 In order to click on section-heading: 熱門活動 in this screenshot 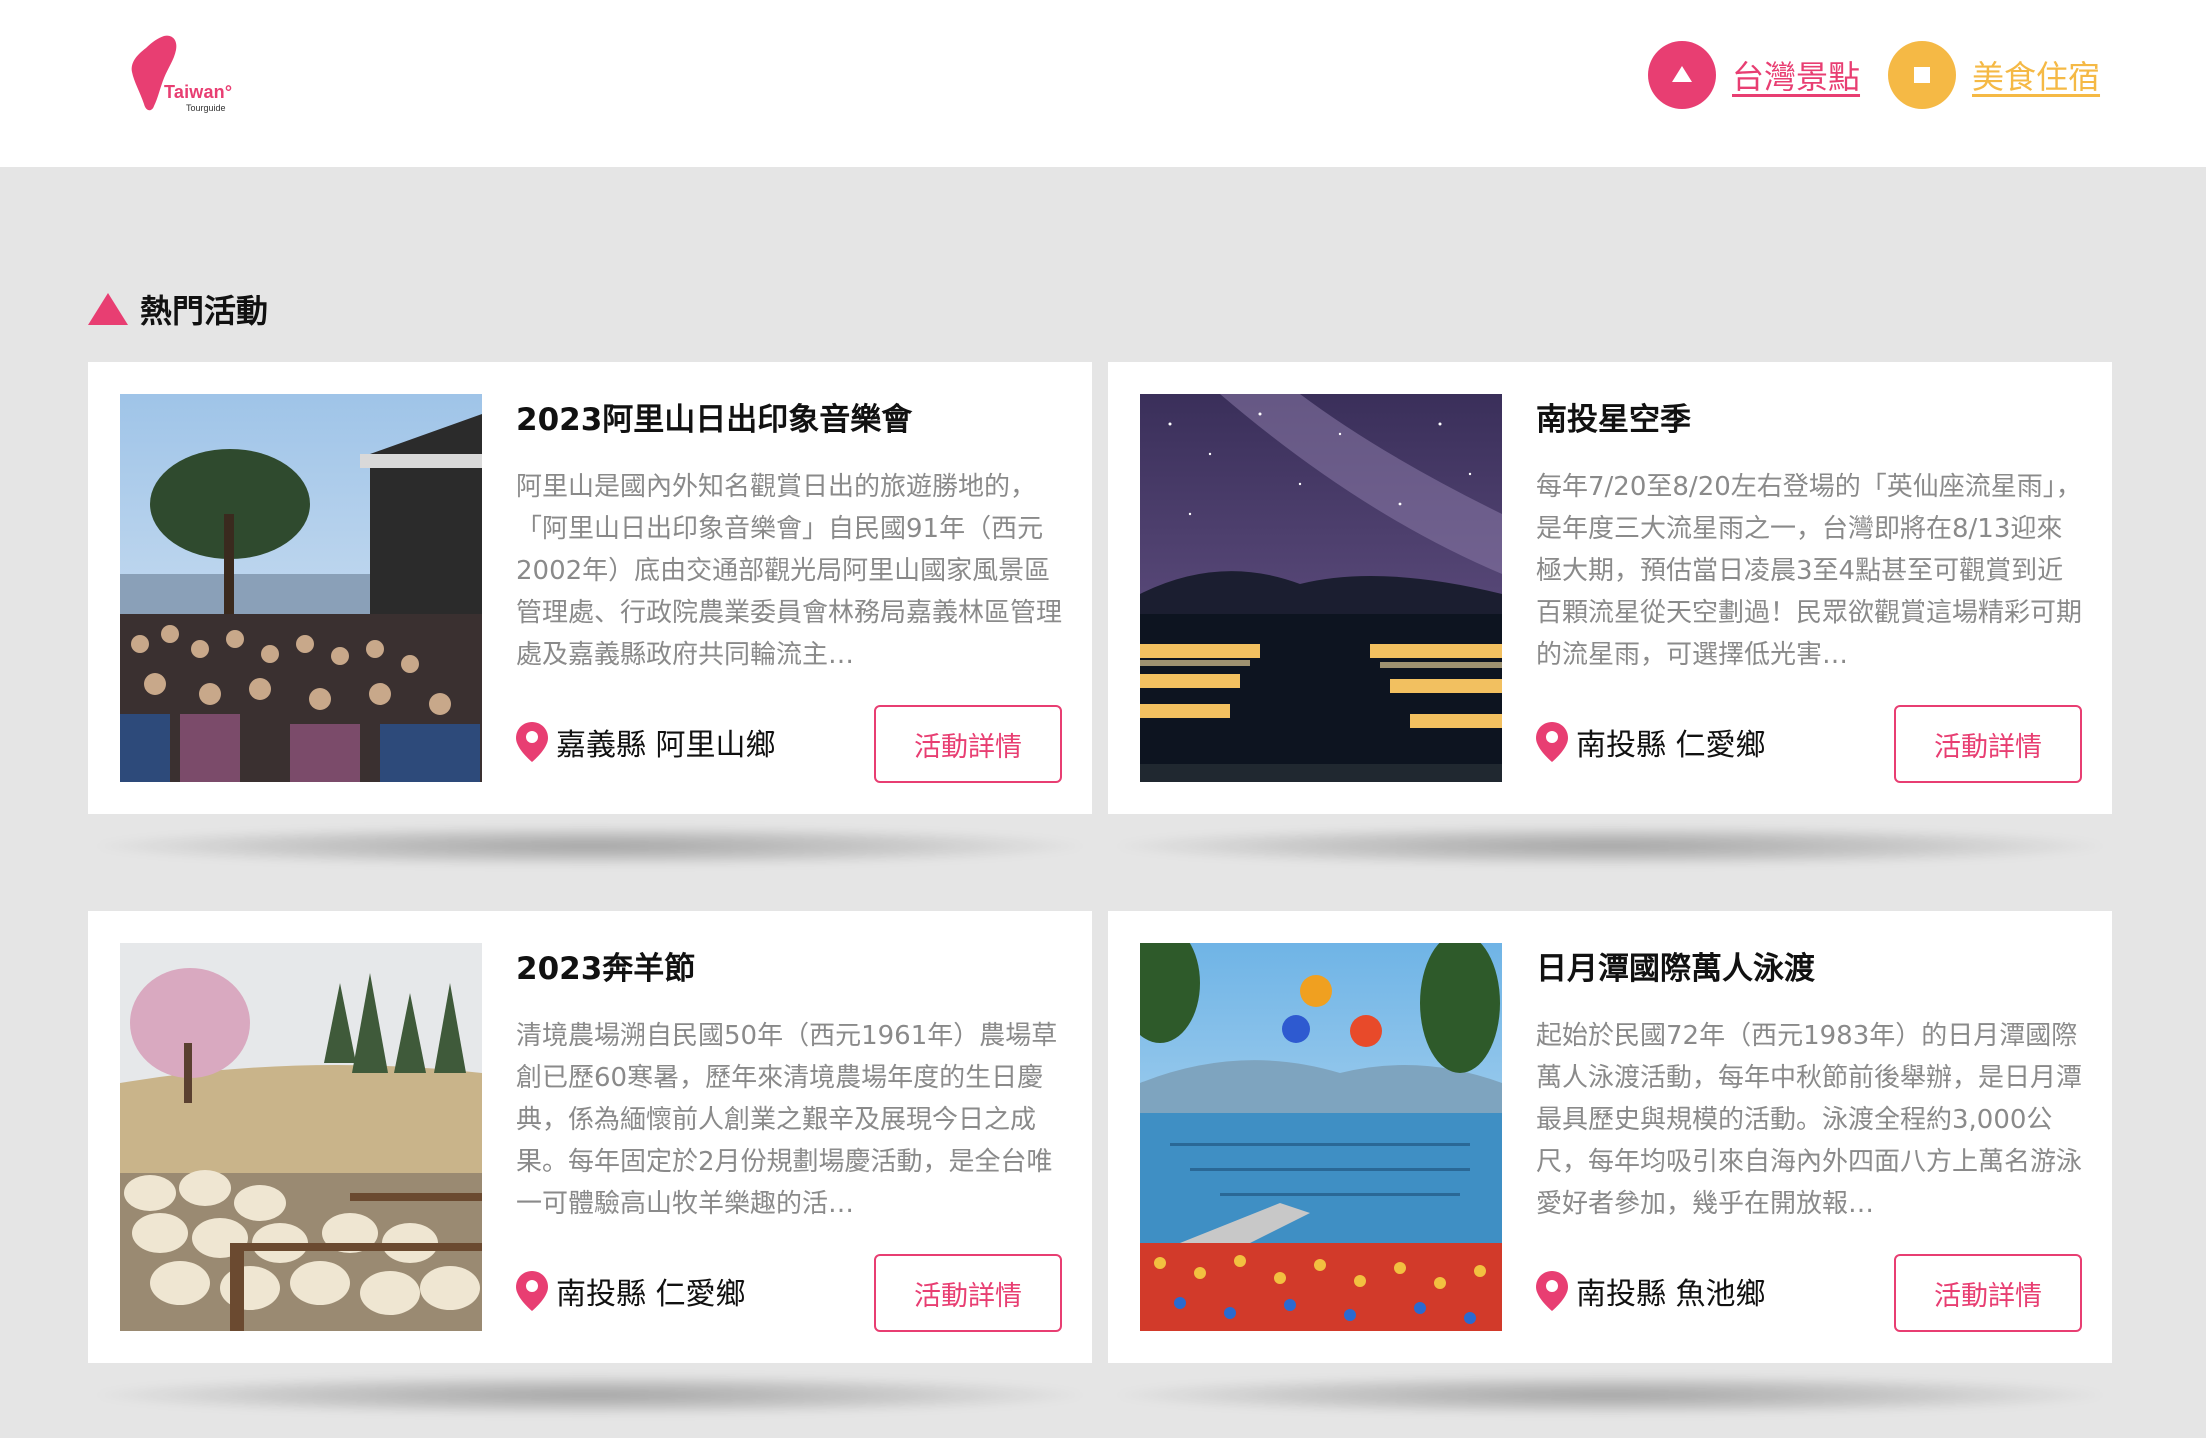, I will do `click(178, 309)`.